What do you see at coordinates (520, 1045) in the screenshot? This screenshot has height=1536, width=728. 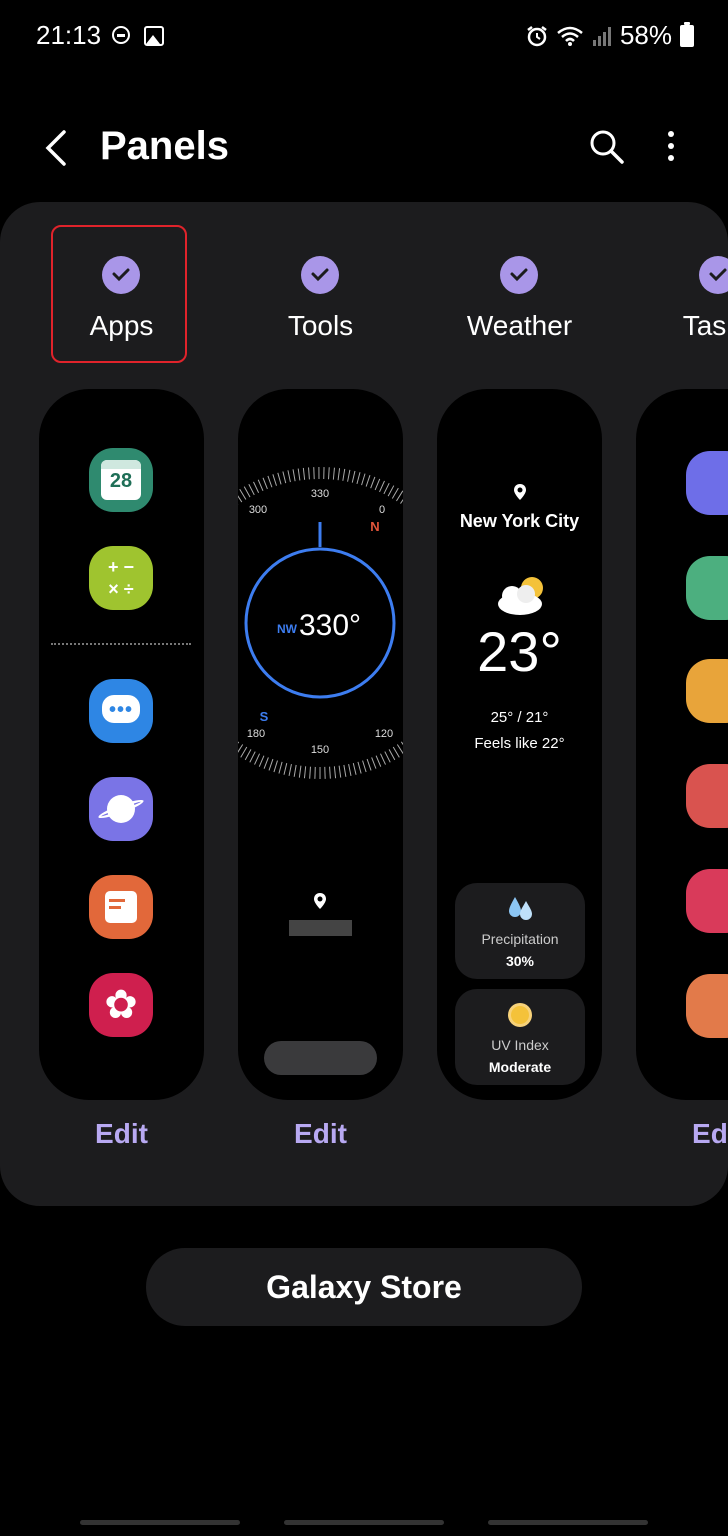 I see `uv-index-label: UV Index` at bounding box center [520, 1045].